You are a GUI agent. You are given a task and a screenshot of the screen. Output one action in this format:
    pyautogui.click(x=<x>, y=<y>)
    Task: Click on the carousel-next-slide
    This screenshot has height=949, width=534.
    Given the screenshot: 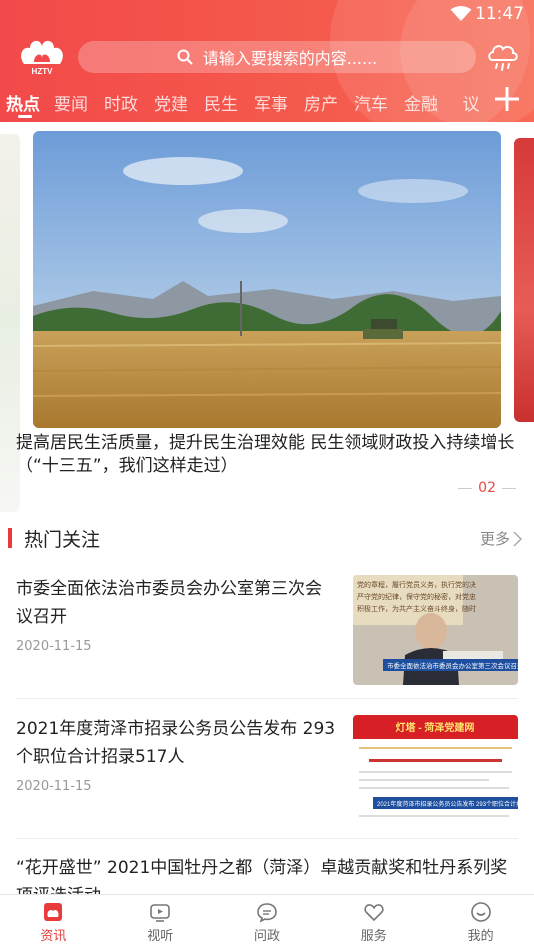 What is the action you would take?
    pyautogui.click(x=524, y=280)
    